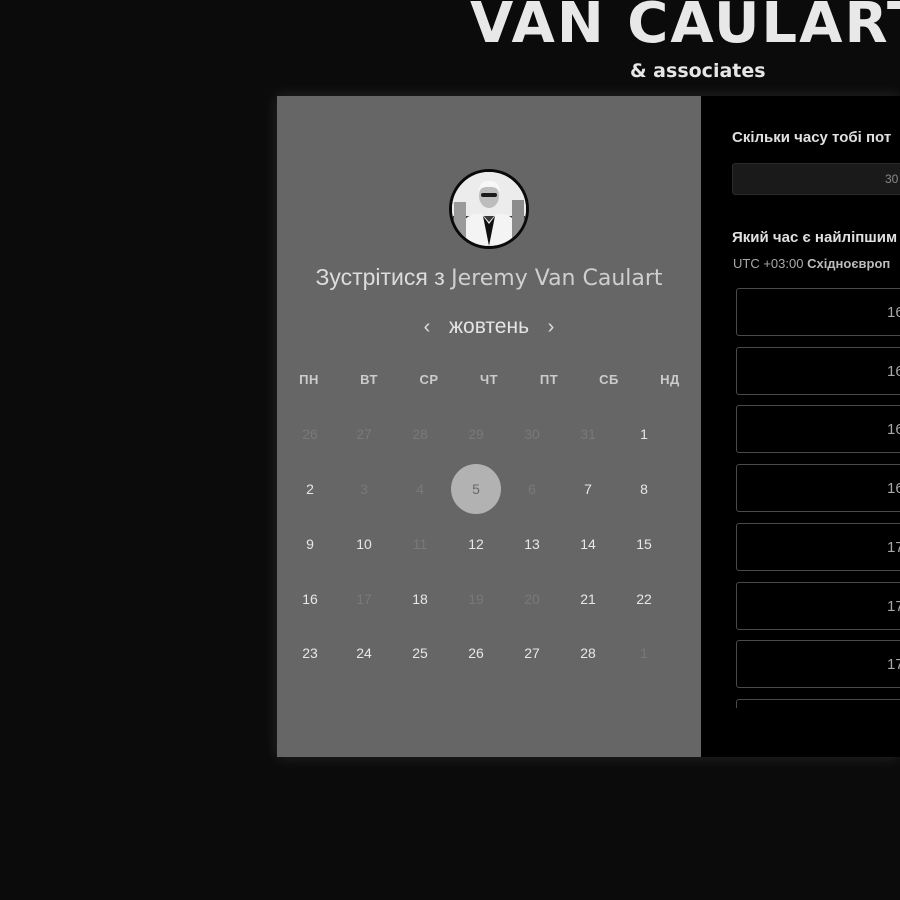 The image size is (900, 900). I want to click on calendar-day: 2, so click(310, 489).